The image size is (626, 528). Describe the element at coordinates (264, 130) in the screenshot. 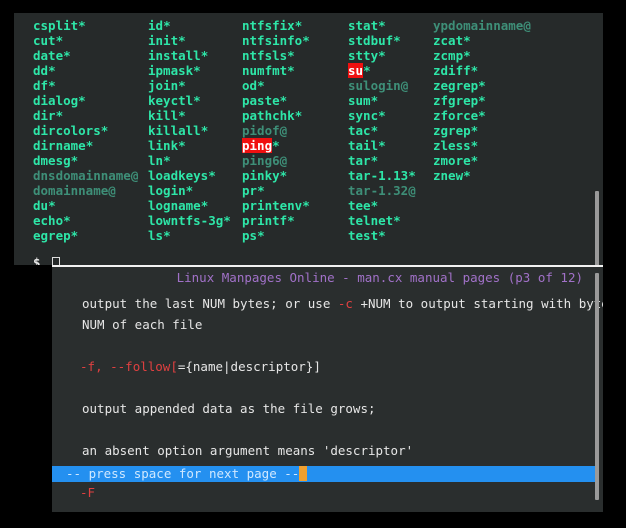

I see `ls-entry-pidof: pidof@` at that location.